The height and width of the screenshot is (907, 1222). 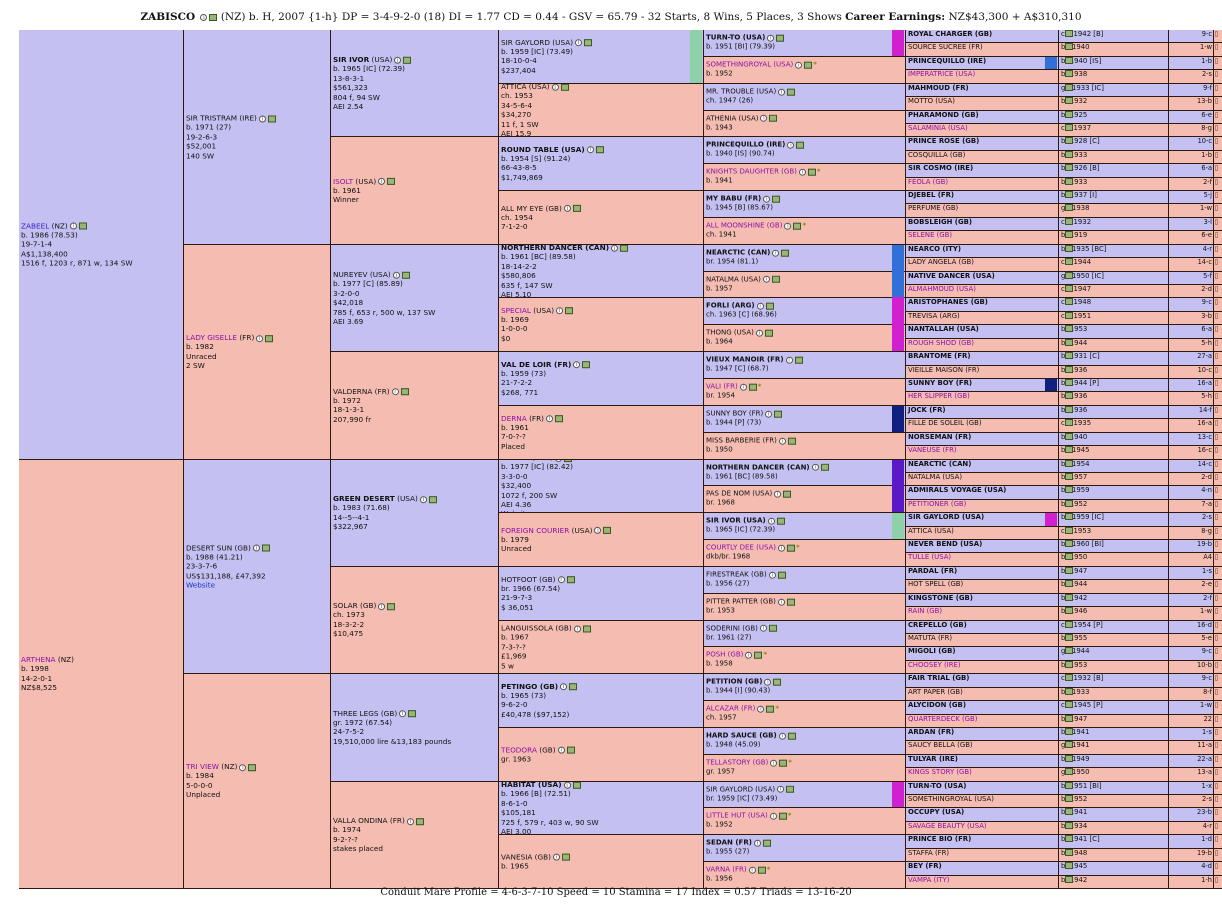 I want to click on ancestor-name-text: MATUTA (FR), so click(x=930, y=638).